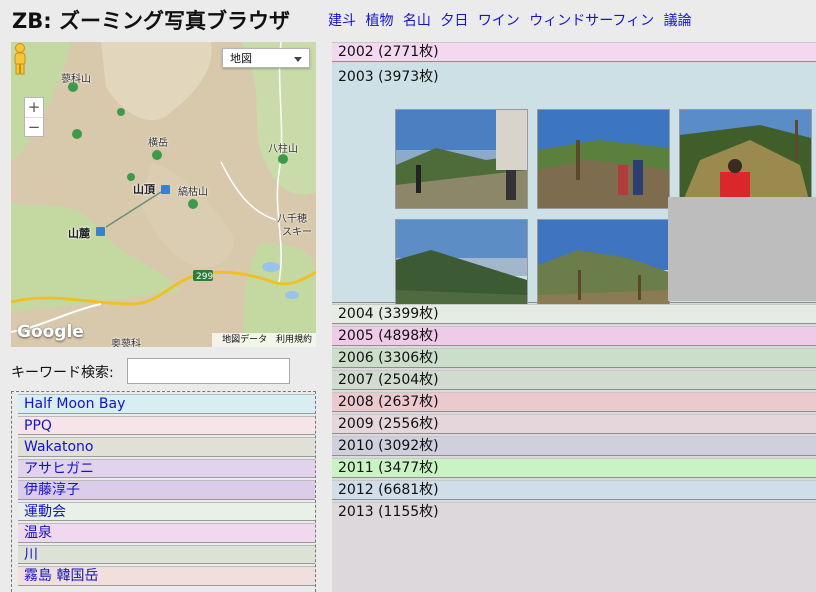  I want to click on keyword-item: 運動会, so click(166, 511).